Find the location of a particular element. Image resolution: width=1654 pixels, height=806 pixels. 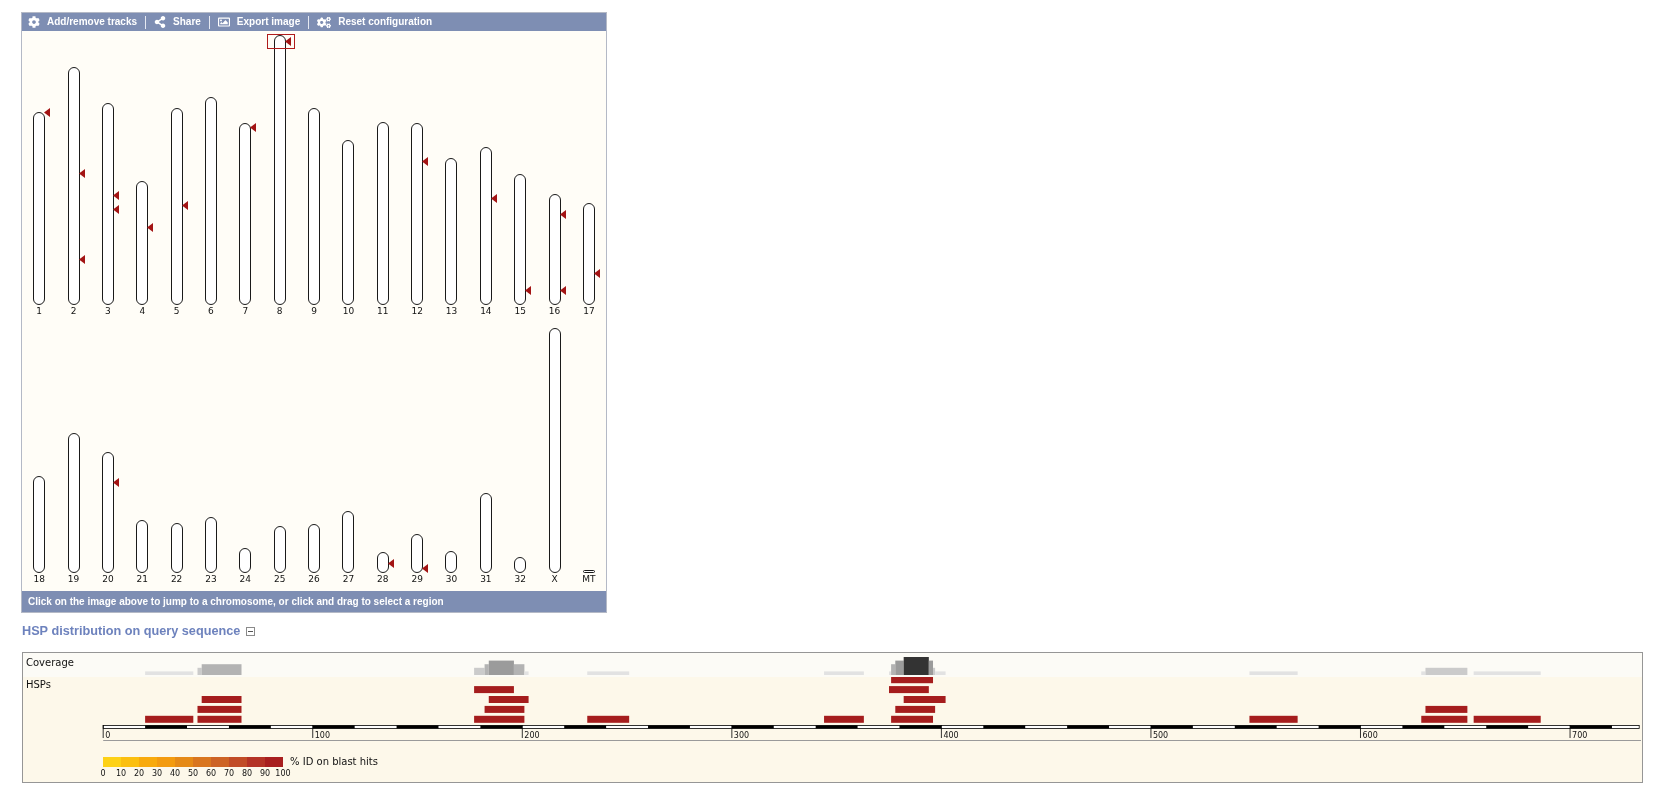

chromosome-label: MT is located at coordinates (589, 579).